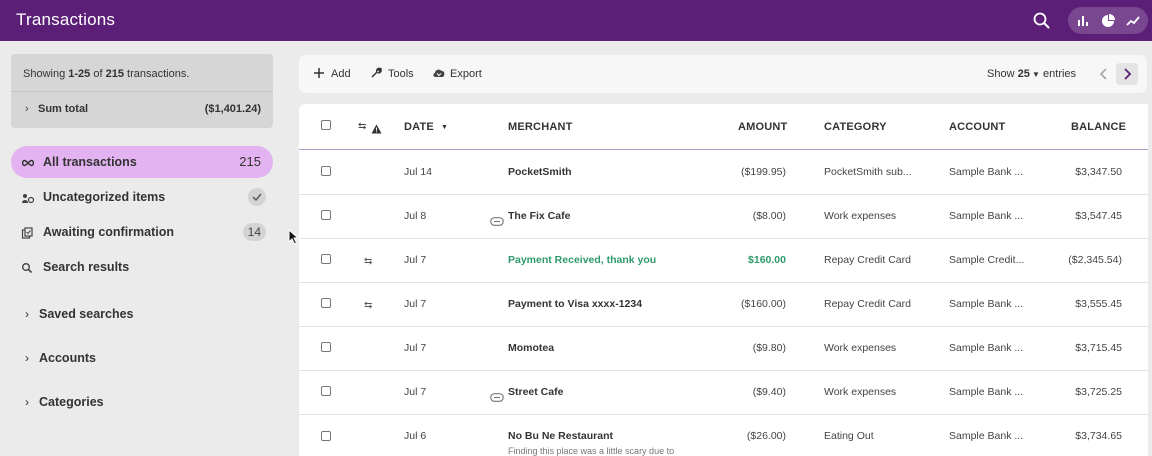  Describe the element at coordinates (106, 74) in the screenshot. I see `showing-count: Showing 1-25 of 215 transactions.` at that location.